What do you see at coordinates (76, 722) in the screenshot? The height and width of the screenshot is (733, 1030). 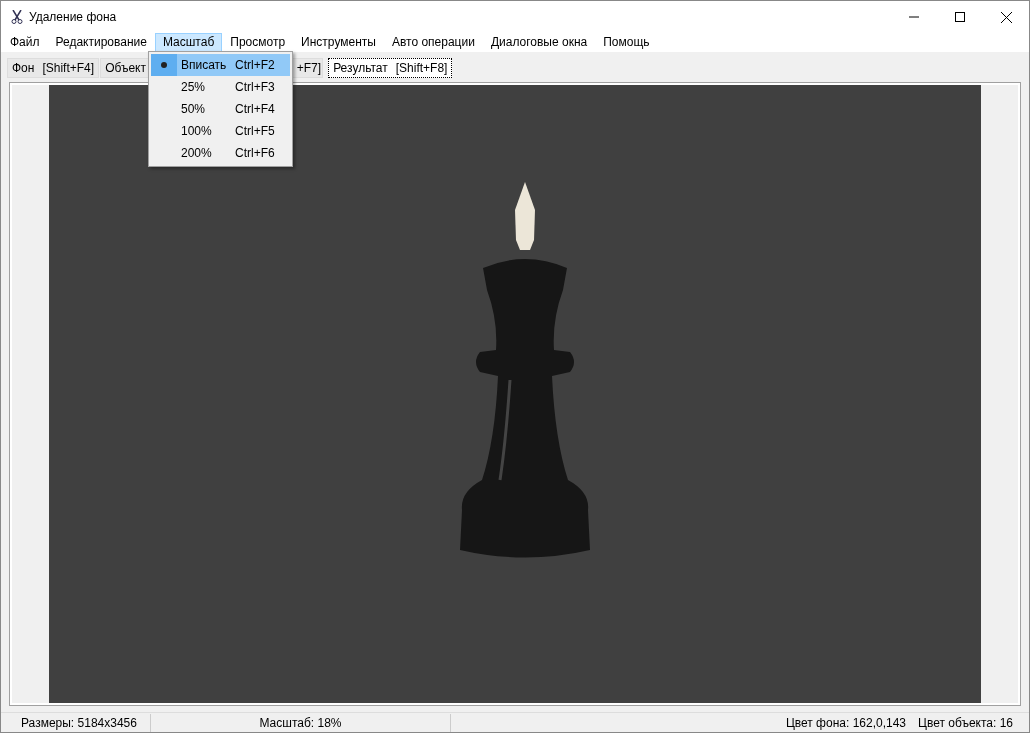 I see `status-size: Размеры: 5184x3456` at bounding box center [76, 722].